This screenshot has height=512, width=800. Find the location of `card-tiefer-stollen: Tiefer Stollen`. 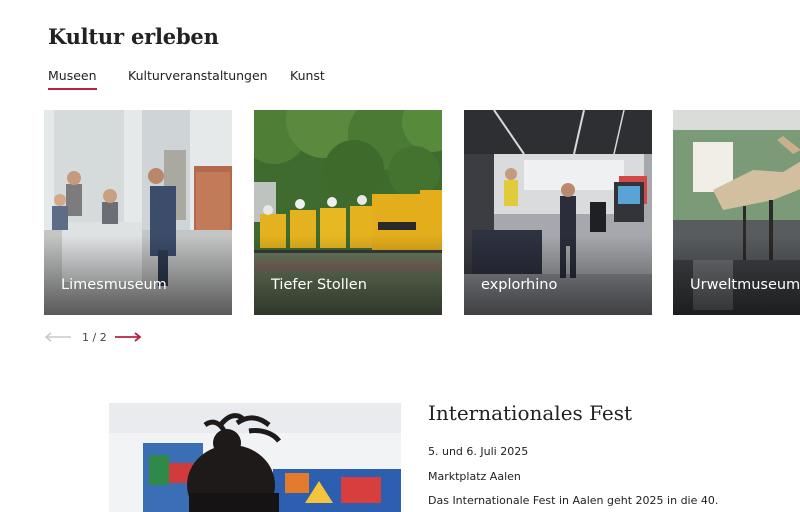

card-tiefer-stollen: Tiefer Stollen is located at coordinates (348, 212).